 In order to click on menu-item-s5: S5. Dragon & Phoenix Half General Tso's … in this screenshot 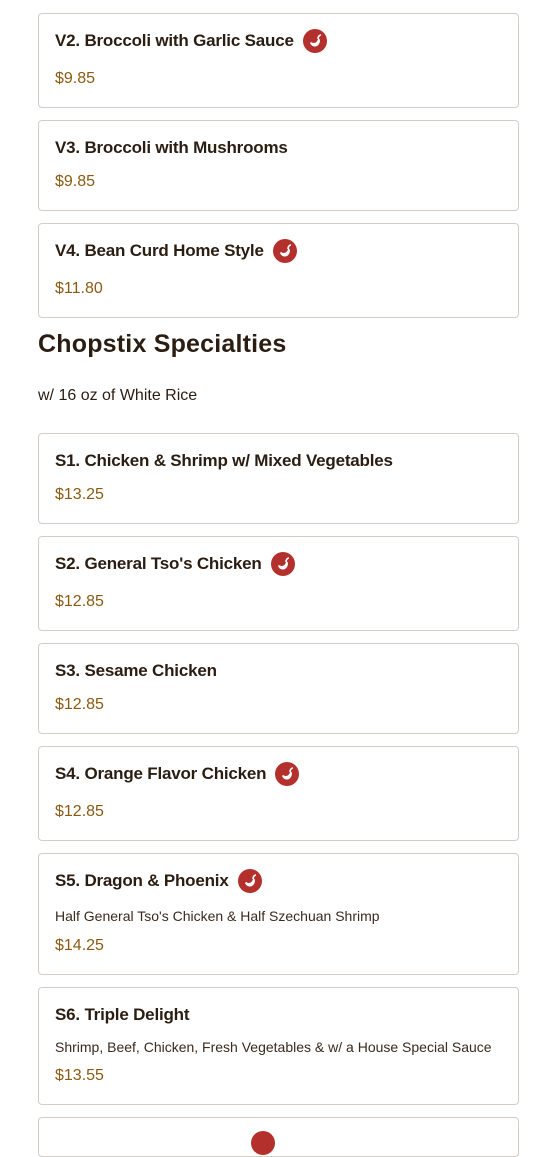, I will do `click(278, 914)`.